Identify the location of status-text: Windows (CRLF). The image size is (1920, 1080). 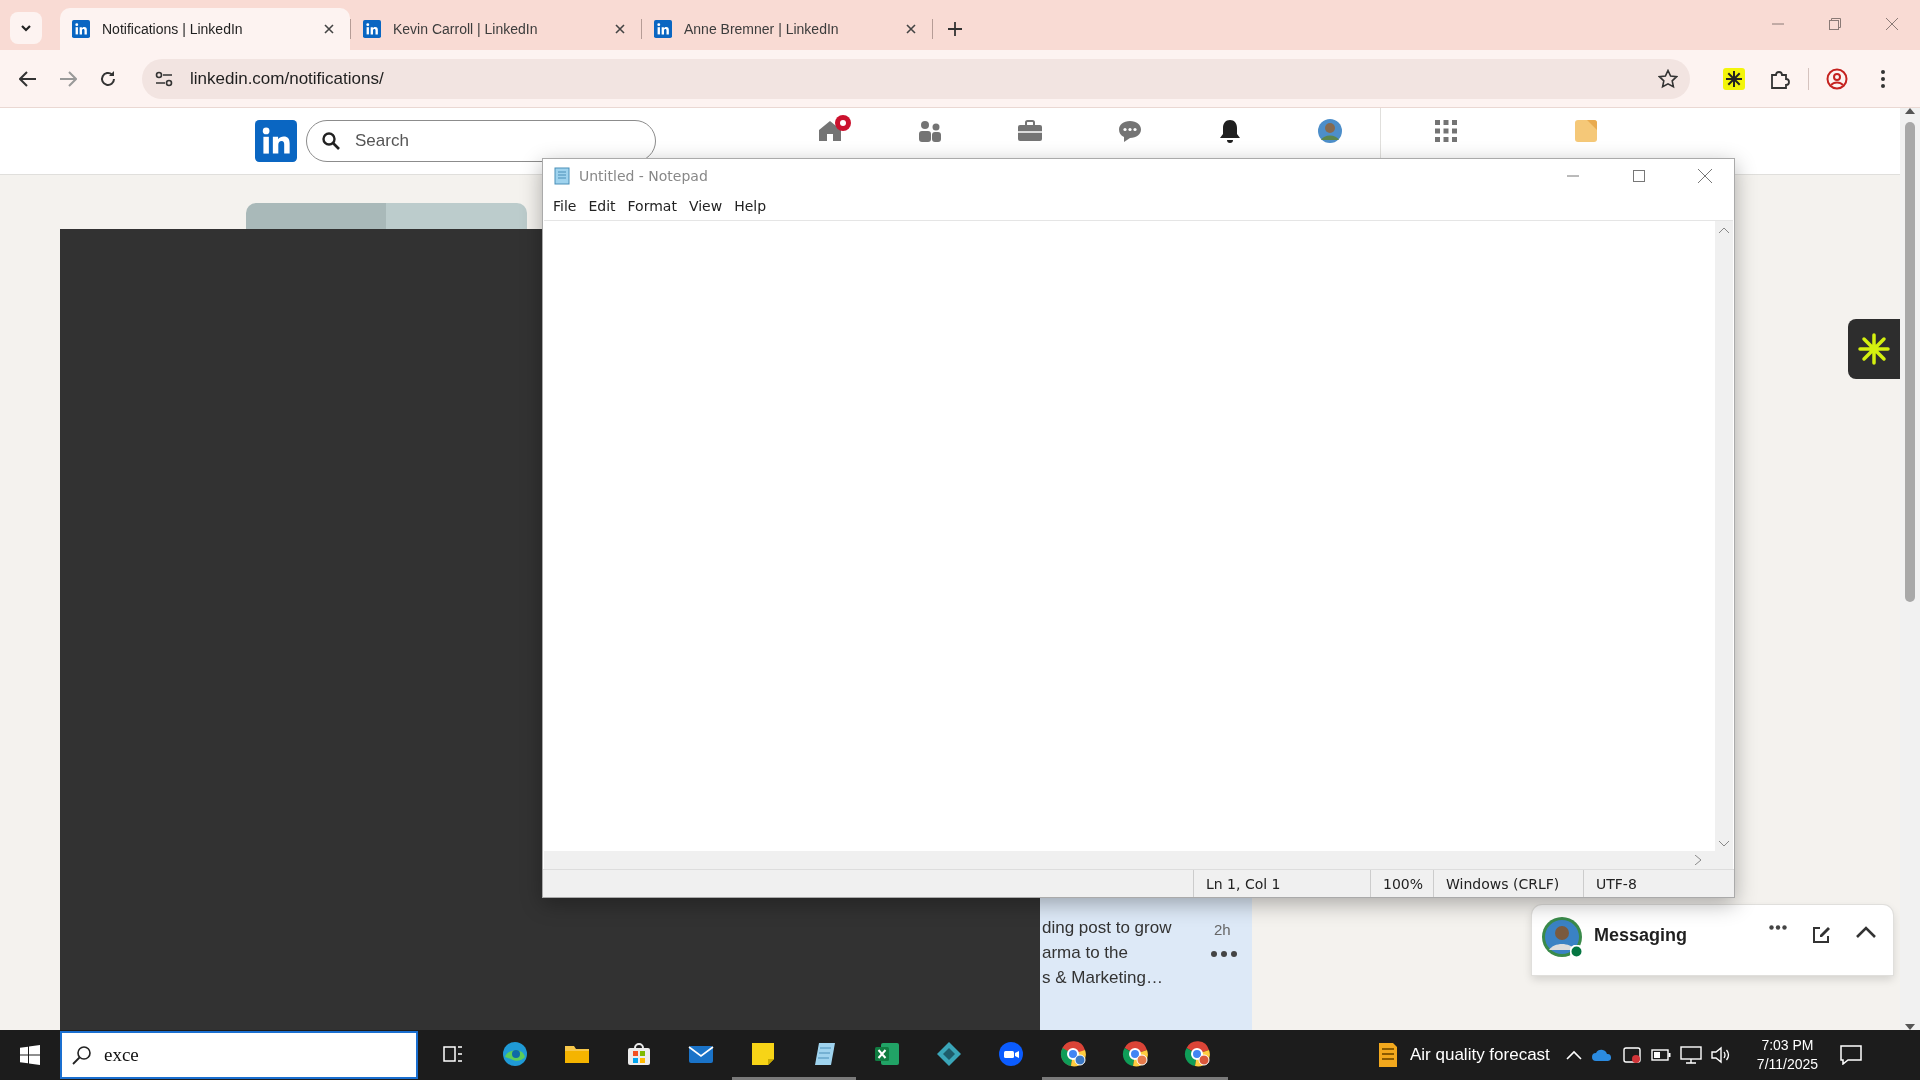
(1508, 883).